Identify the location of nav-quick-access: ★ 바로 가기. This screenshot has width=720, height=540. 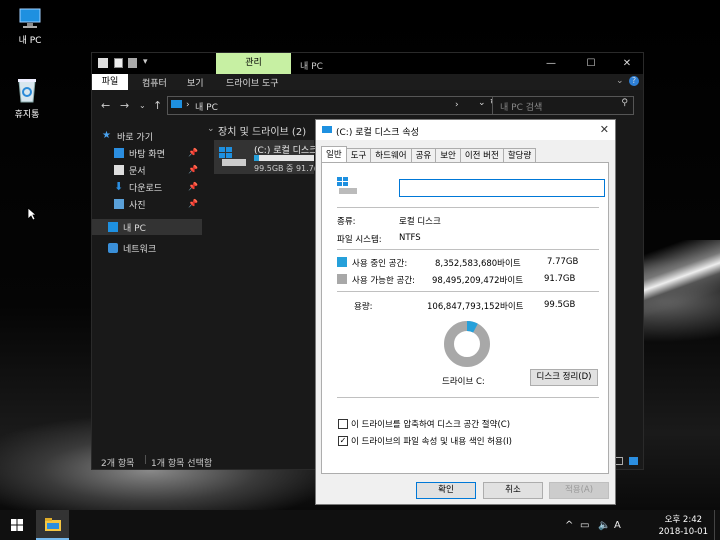
(127, 136).